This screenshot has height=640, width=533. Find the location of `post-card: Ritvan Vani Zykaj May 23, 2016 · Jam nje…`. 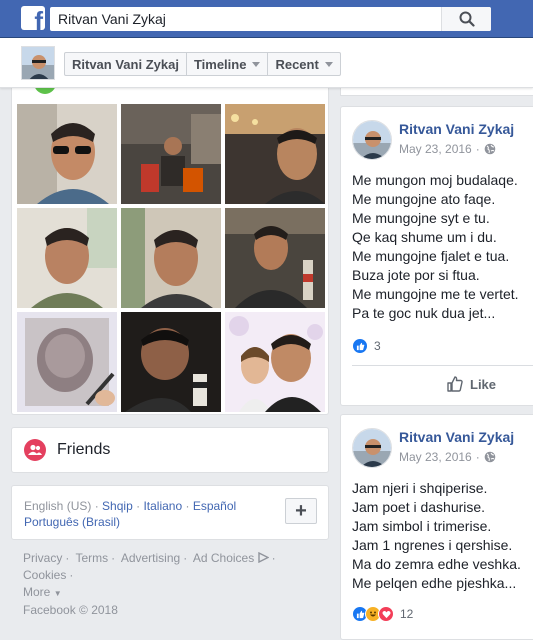

post-card: Ritvan Vani Zykaj May 23, 2016 · Jam nje… is located at coordinates (436, 527).